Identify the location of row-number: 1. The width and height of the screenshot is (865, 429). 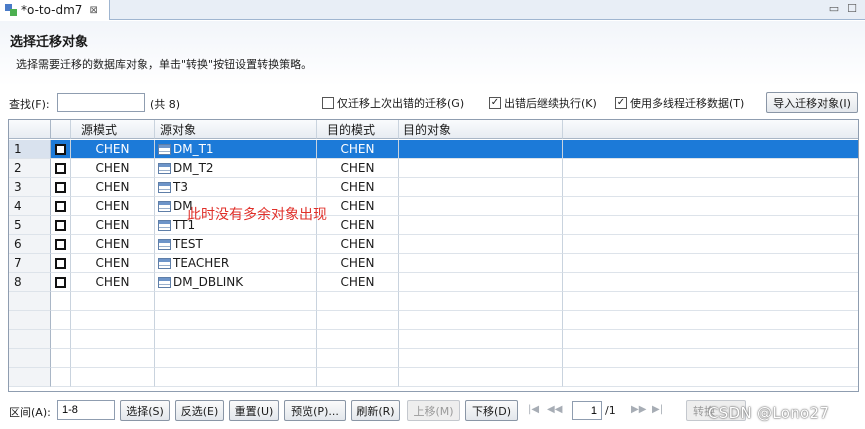
(30, 149).